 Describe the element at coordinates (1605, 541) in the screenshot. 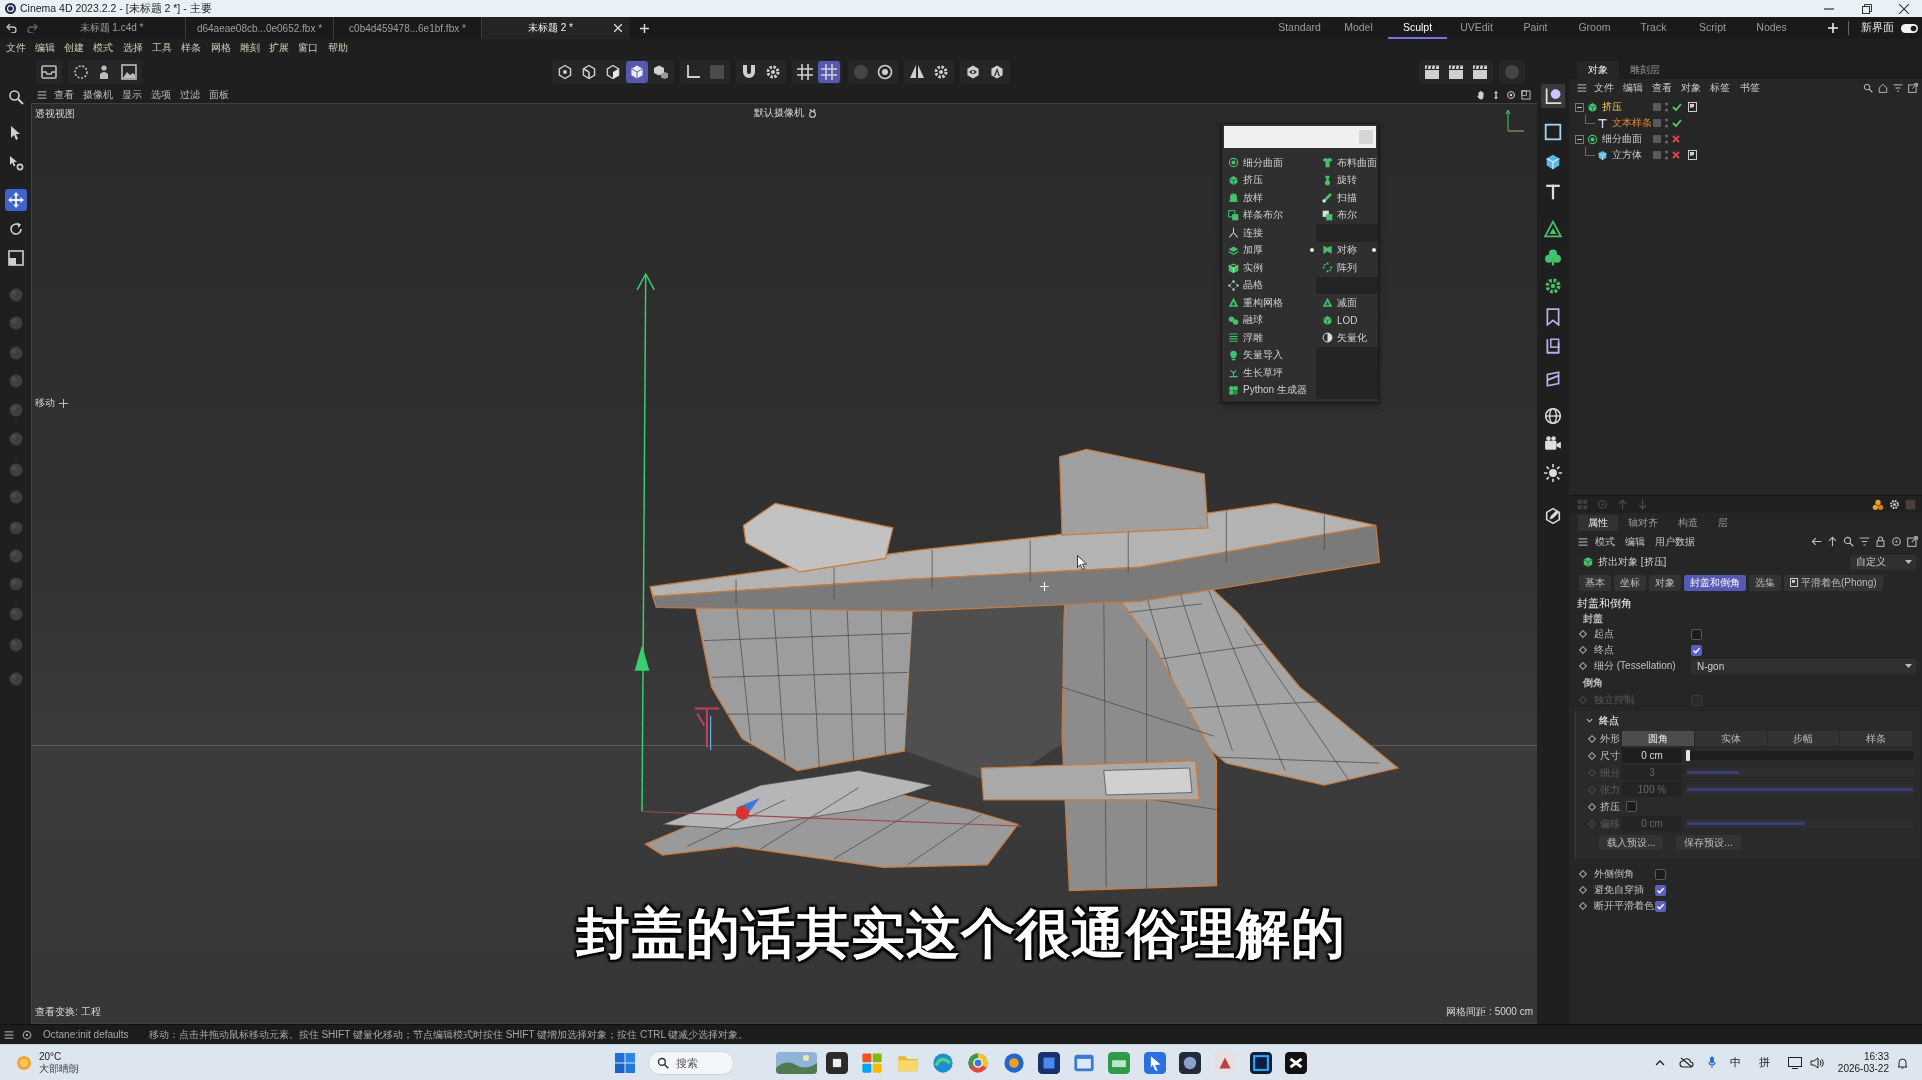

I see `menu-item: 模式` at that location.